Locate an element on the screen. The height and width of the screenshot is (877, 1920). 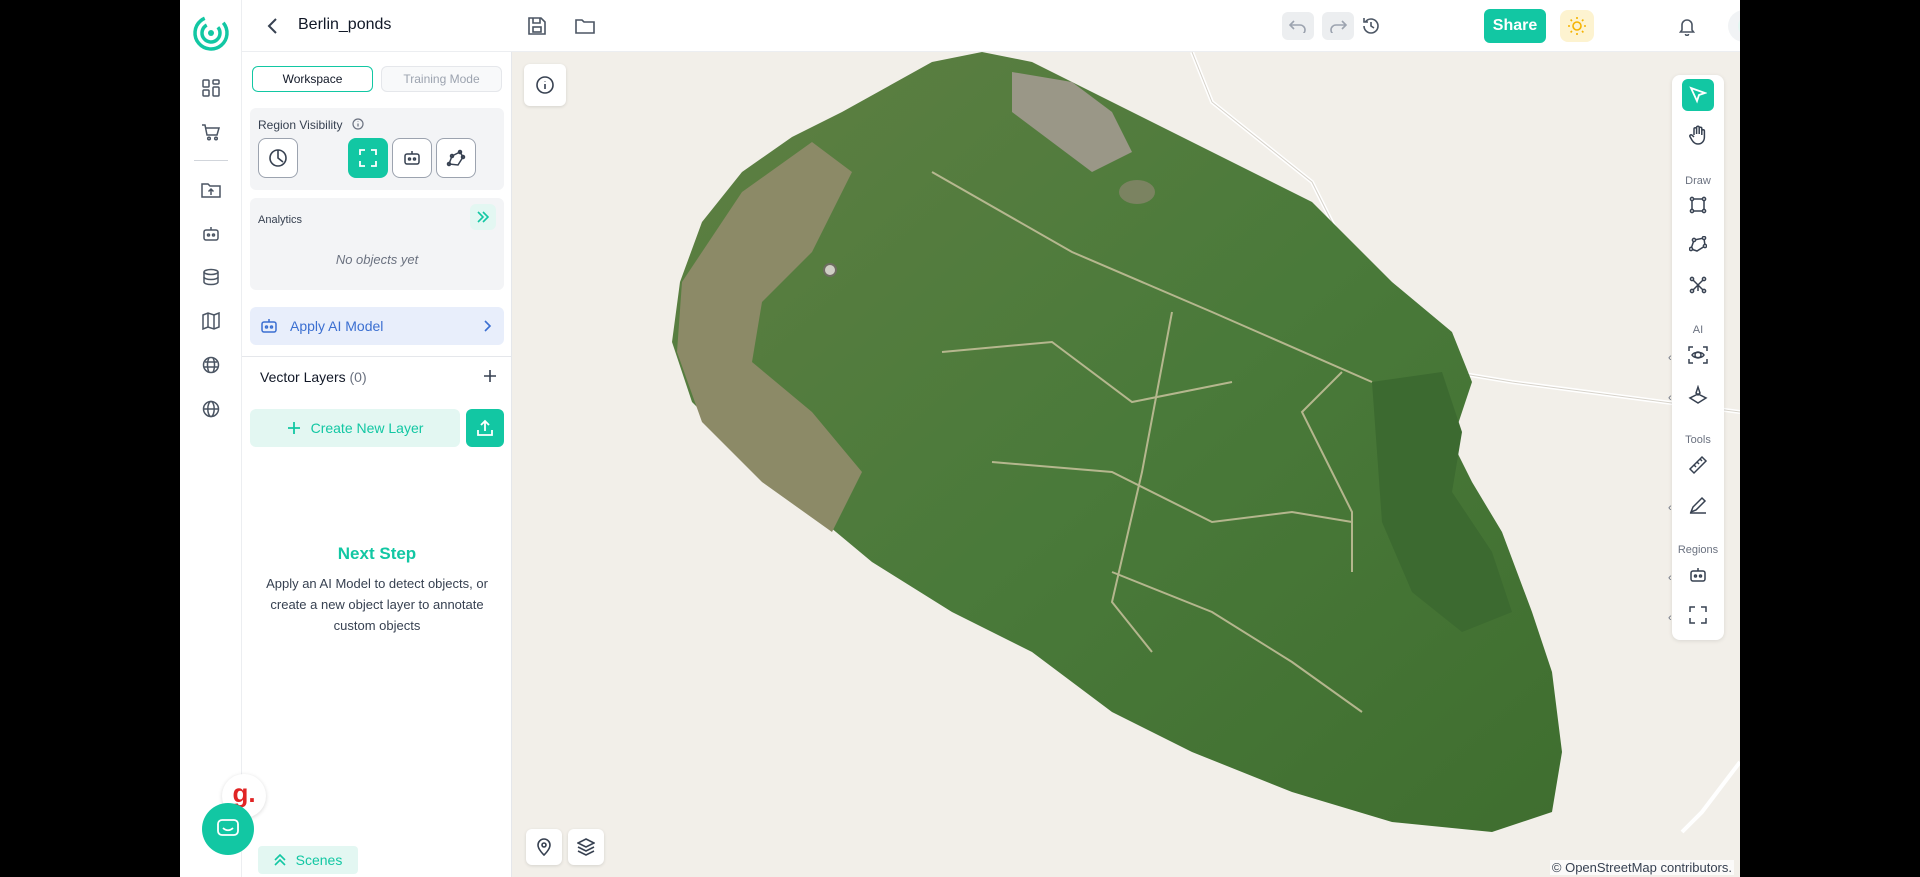
apply-ai-model-button: Apply AI Model is located at coordinates (377, 326).